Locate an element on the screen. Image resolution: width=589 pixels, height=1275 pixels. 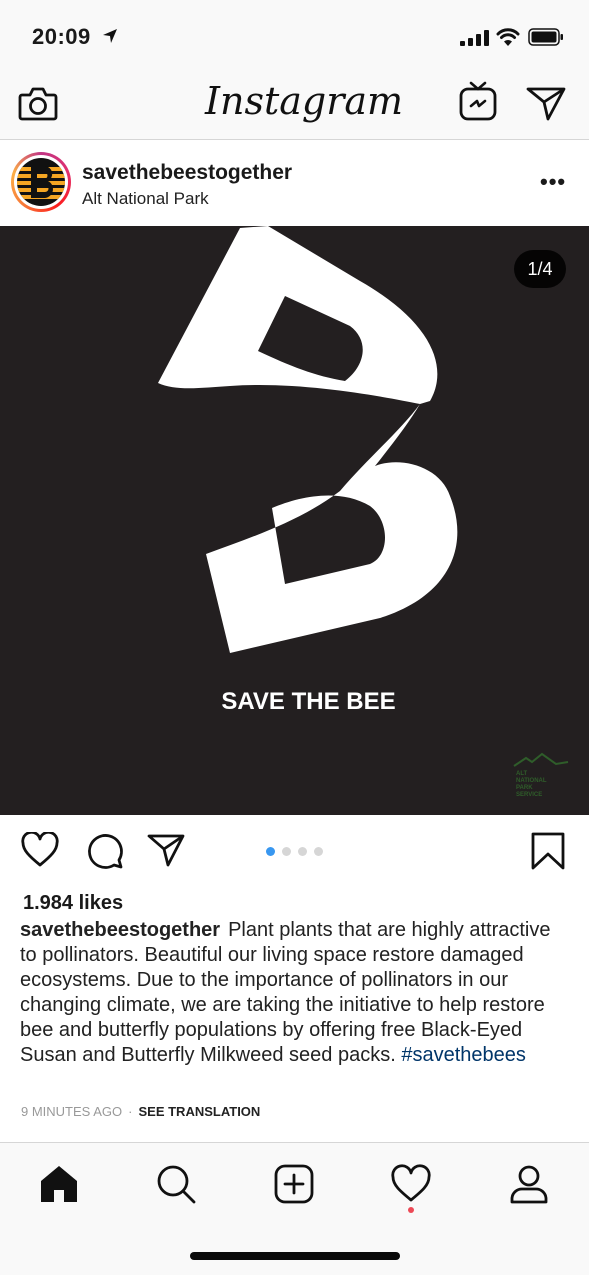
avatar is located at coordinates (41, 182).